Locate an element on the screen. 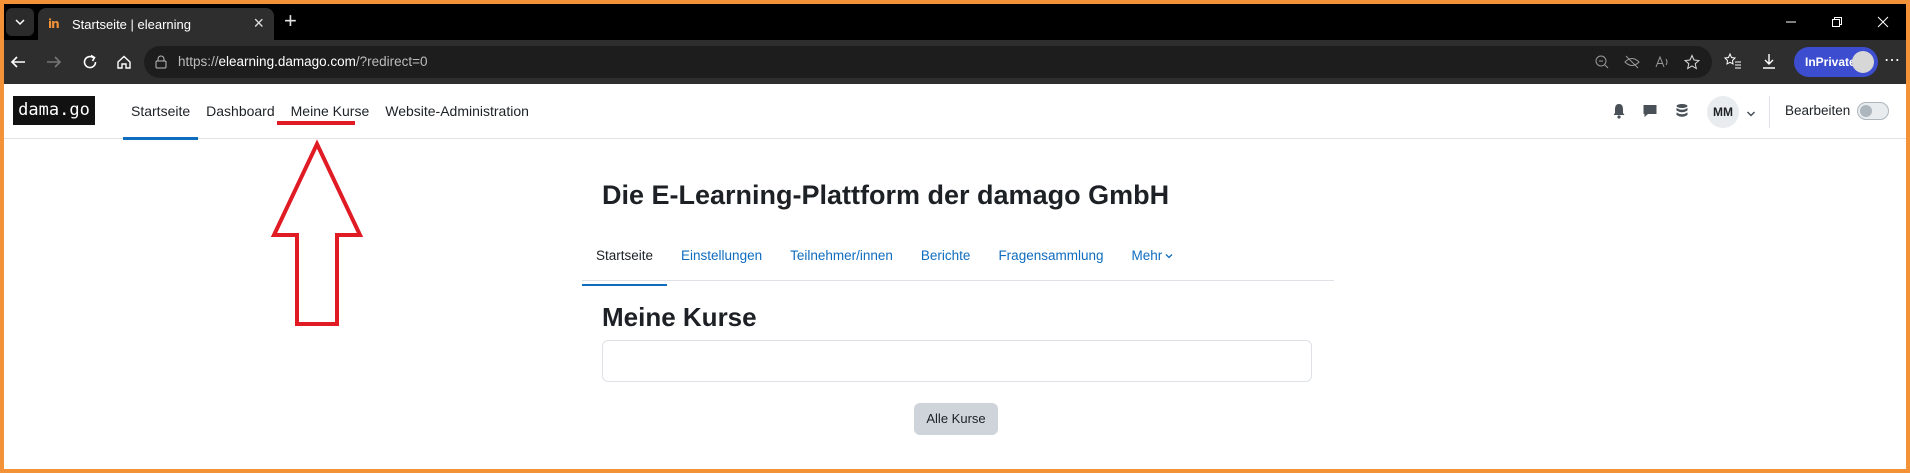  read-aloud-icon is located at coordinates (1662, 62).